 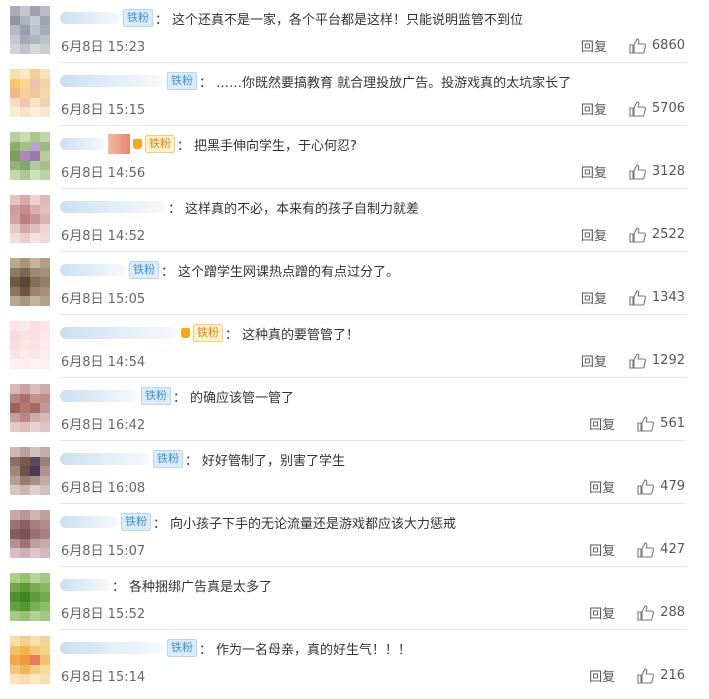 I want to click on like-button: 1343, so click(x=657, y=297).